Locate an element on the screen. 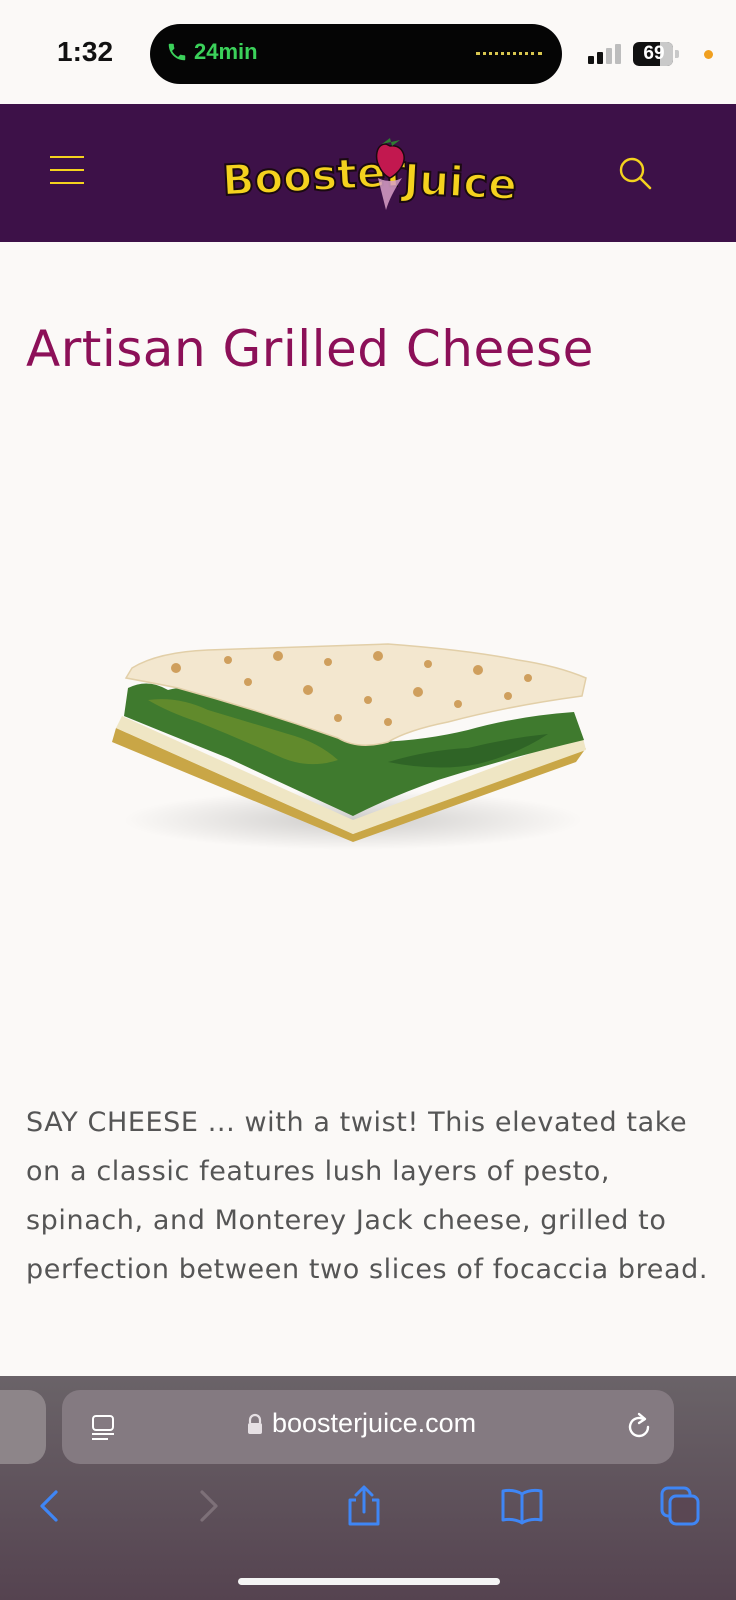 This screenshot has width=736, height=1600. reload-icon is located at coordinates (639, 1427).